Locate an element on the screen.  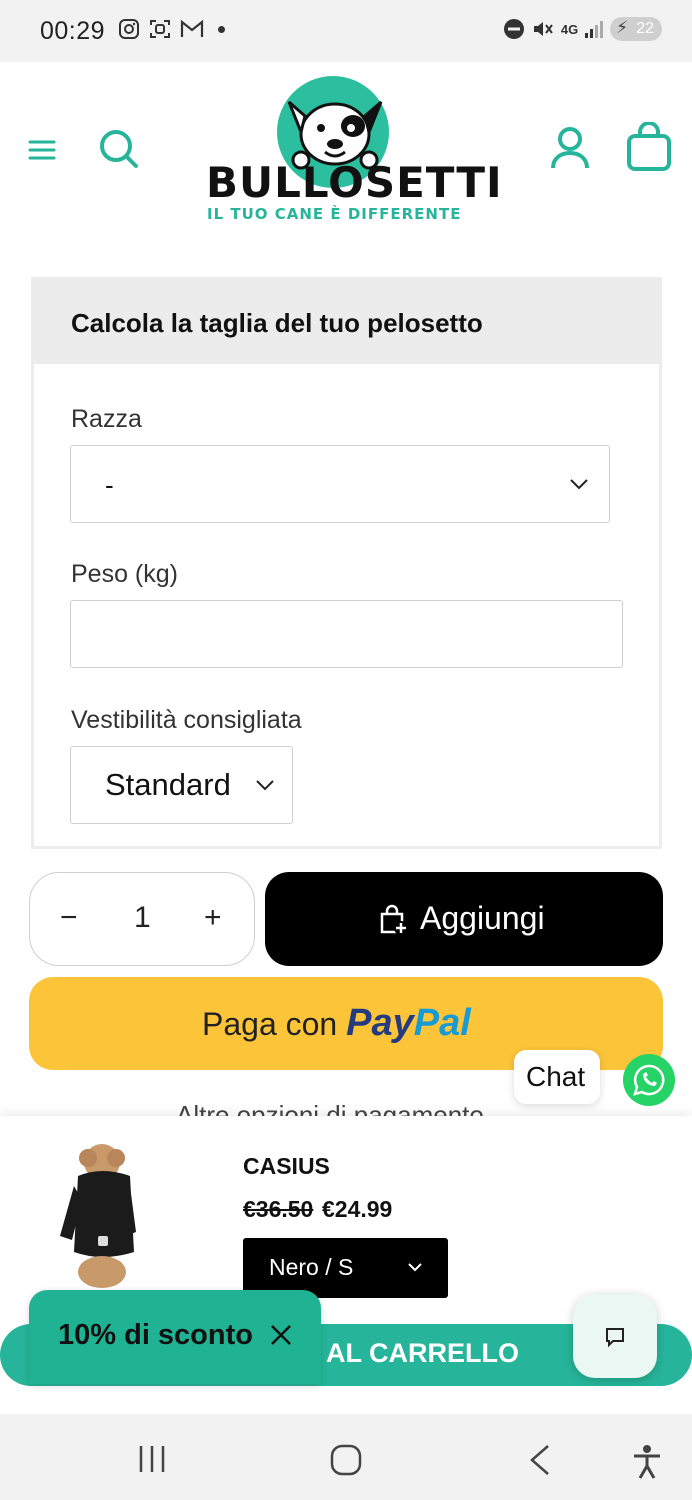
fit-label: Vestibilità consigliata is located at coordinates (186, 720).